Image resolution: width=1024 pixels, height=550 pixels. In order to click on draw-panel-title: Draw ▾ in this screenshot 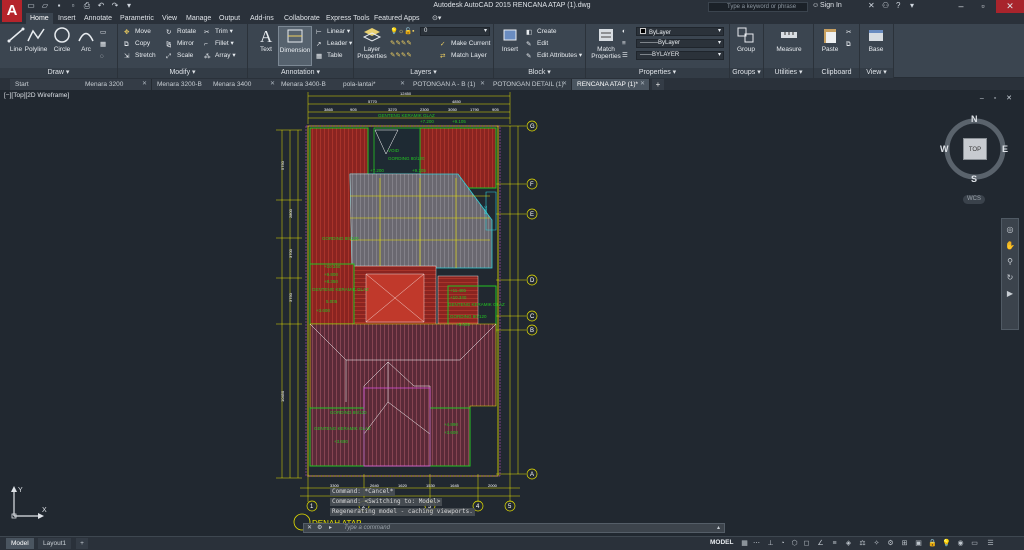, I will do `click(58, 73)`.